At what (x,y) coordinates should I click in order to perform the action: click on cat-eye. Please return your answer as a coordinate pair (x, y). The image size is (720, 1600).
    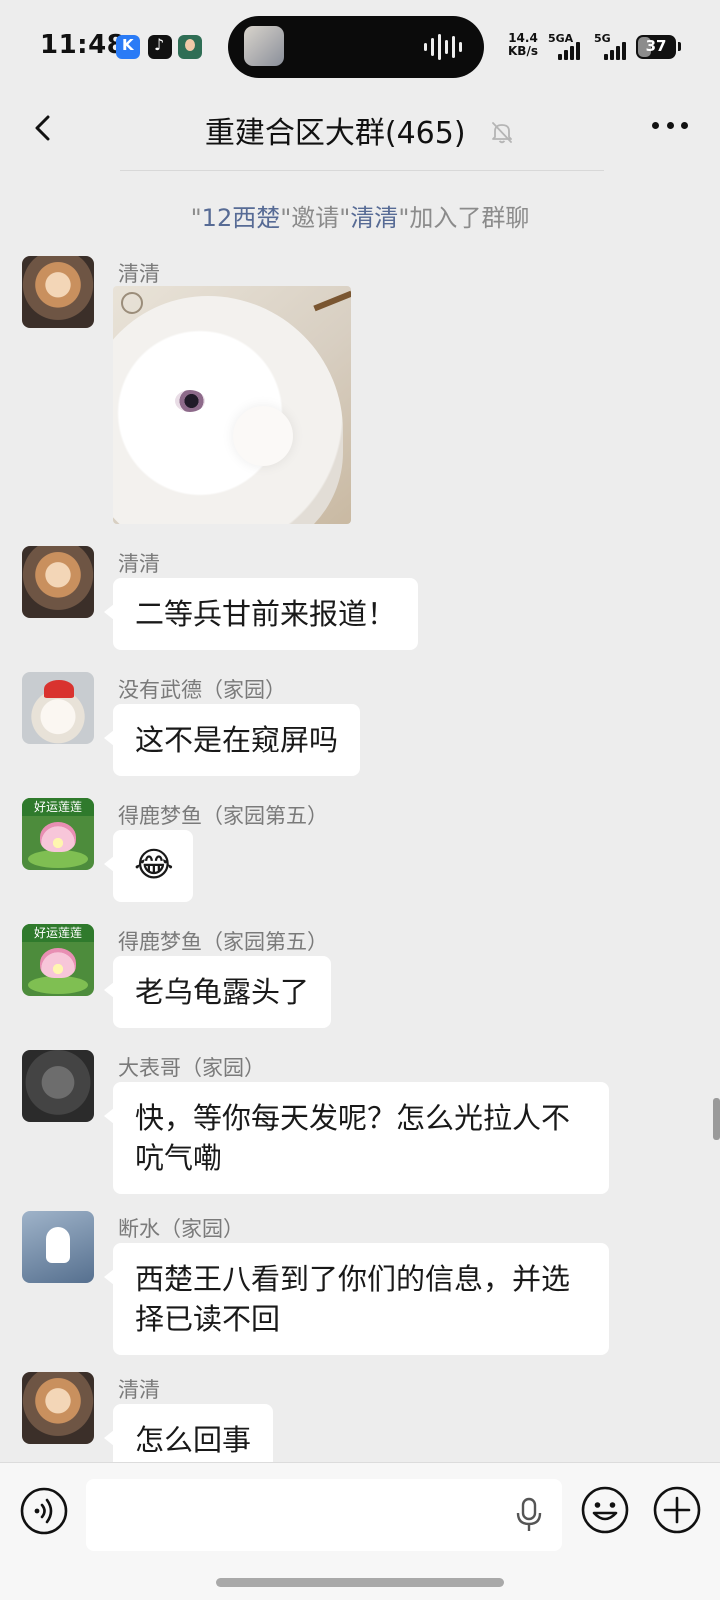
    Looking at the image, I should click on (190, 401).